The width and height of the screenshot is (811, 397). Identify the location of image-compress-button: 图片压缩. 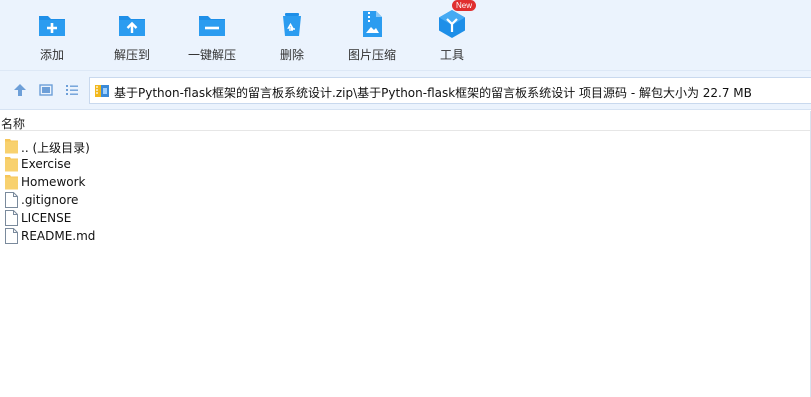
(372, 36).